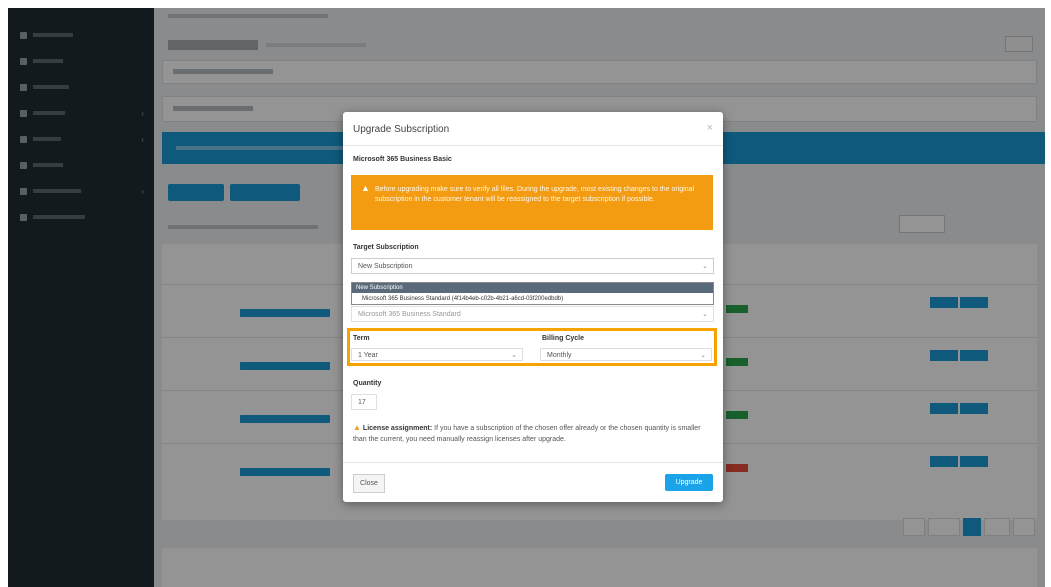  I want to click on hidden-offer-select: Microsoft 365 Business Standard ⌄, so click(532, 314).